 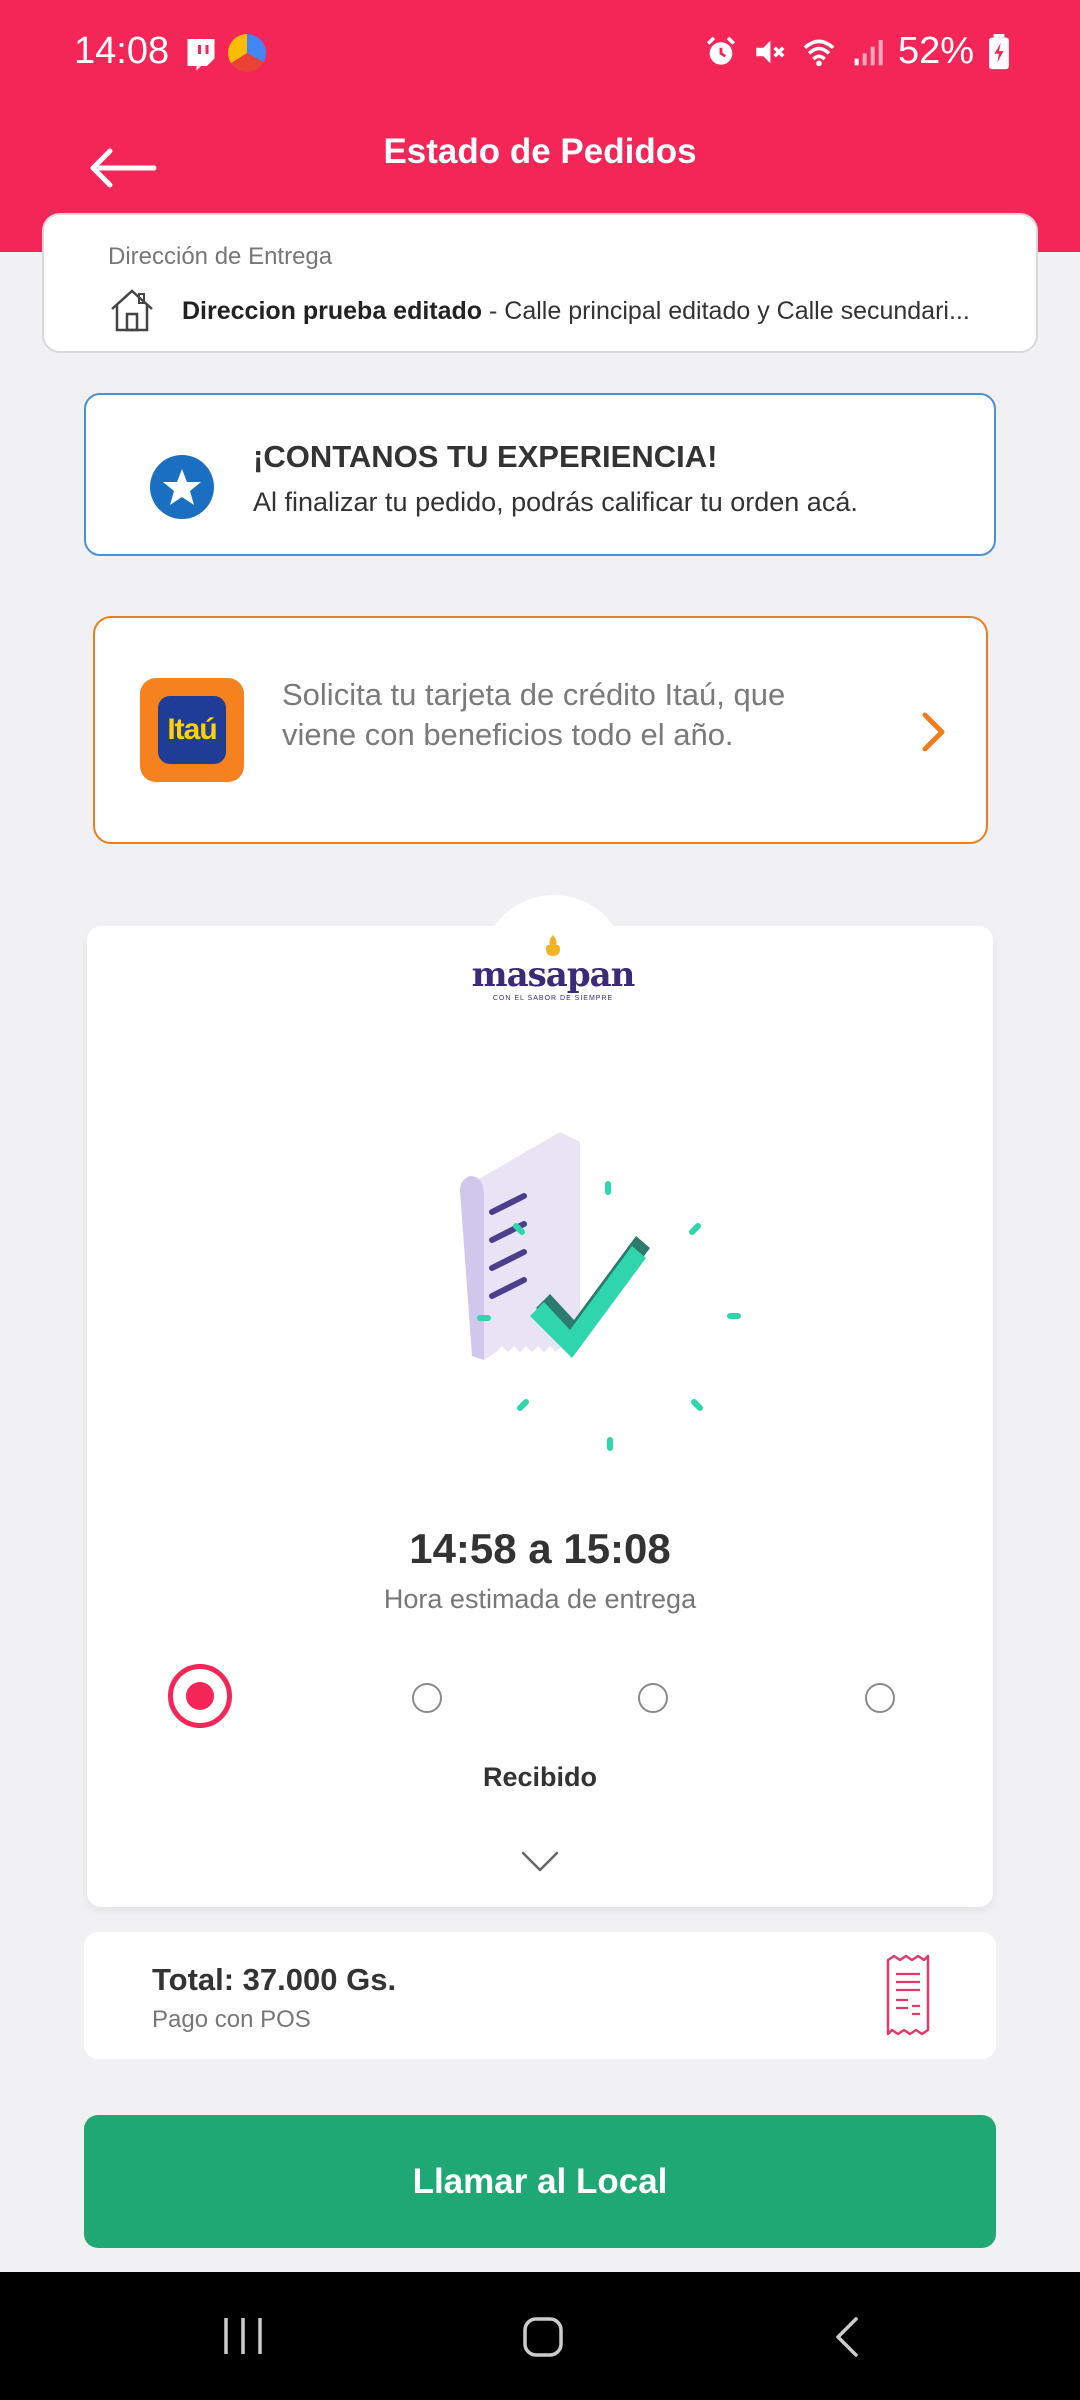 I want to click on twitch-icon, so click(x=201, y=55).